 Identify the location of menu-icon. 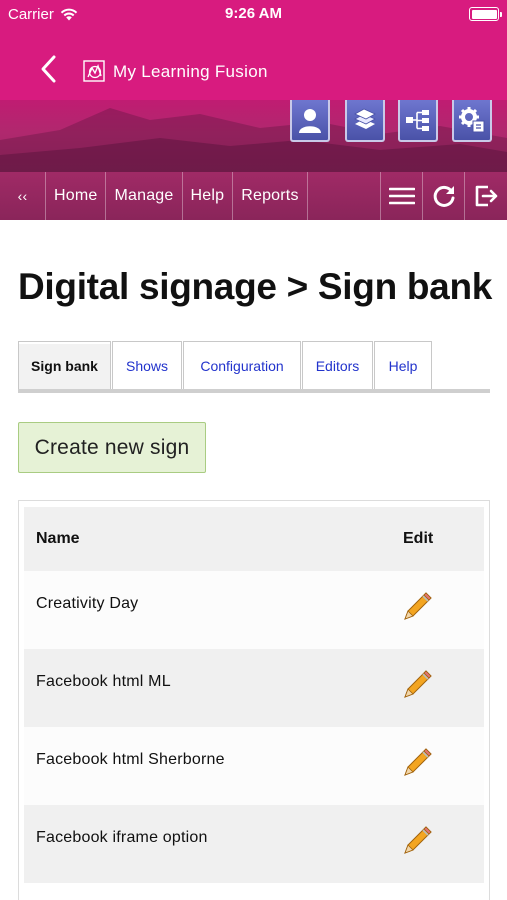
(401, 196).